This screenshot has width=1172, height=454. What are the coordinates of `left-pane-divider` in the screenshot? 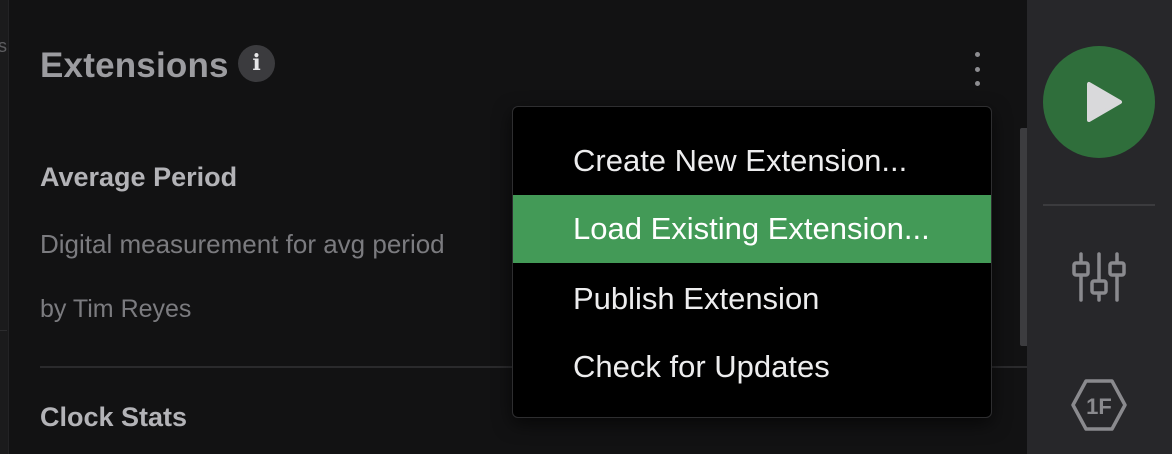 It's located at (3, 330).